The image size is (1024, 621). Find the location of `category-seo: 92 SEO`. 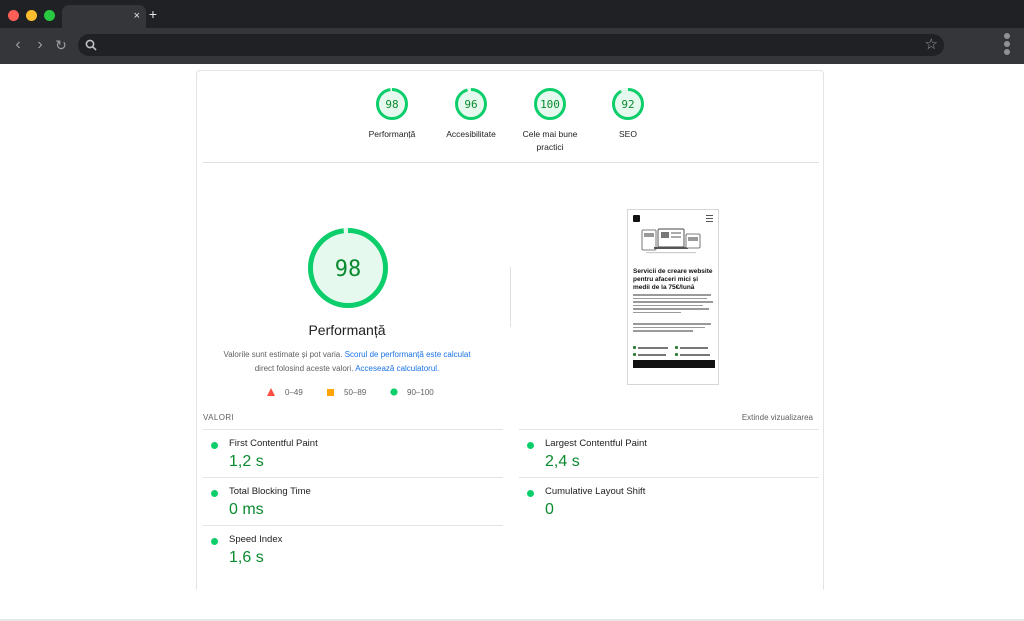

category-seo: 92 SEO is located at coordinates (628, 114).